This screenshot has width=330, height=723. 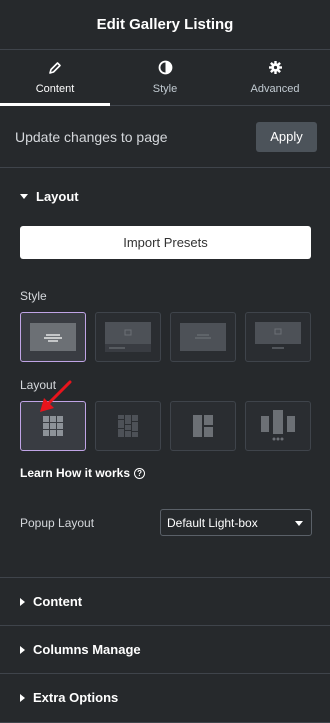 I want to click on layout-option-masonry, so click(x=128, y=426).